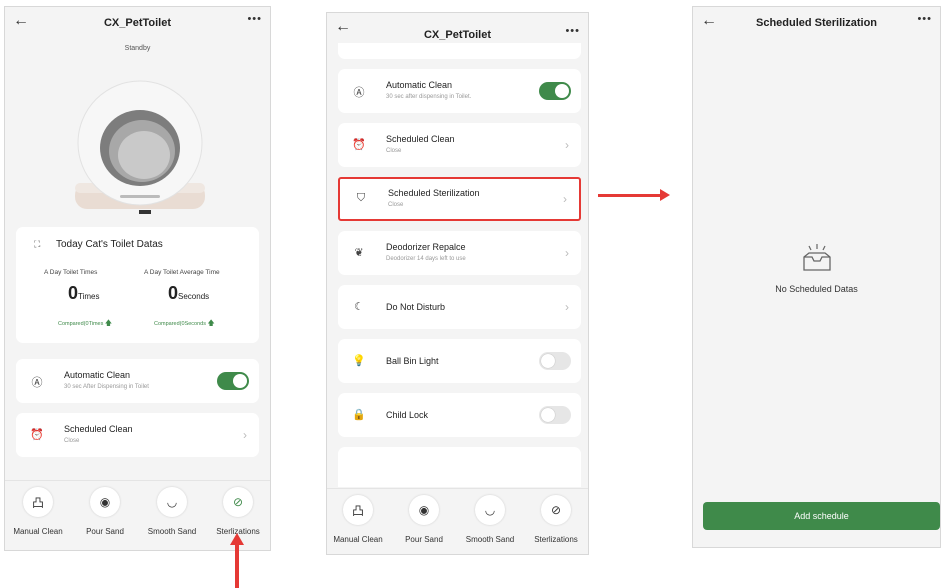  I want to click on settings-row: ⏰ Scheduled Clean Close ›, so click(459, 145).